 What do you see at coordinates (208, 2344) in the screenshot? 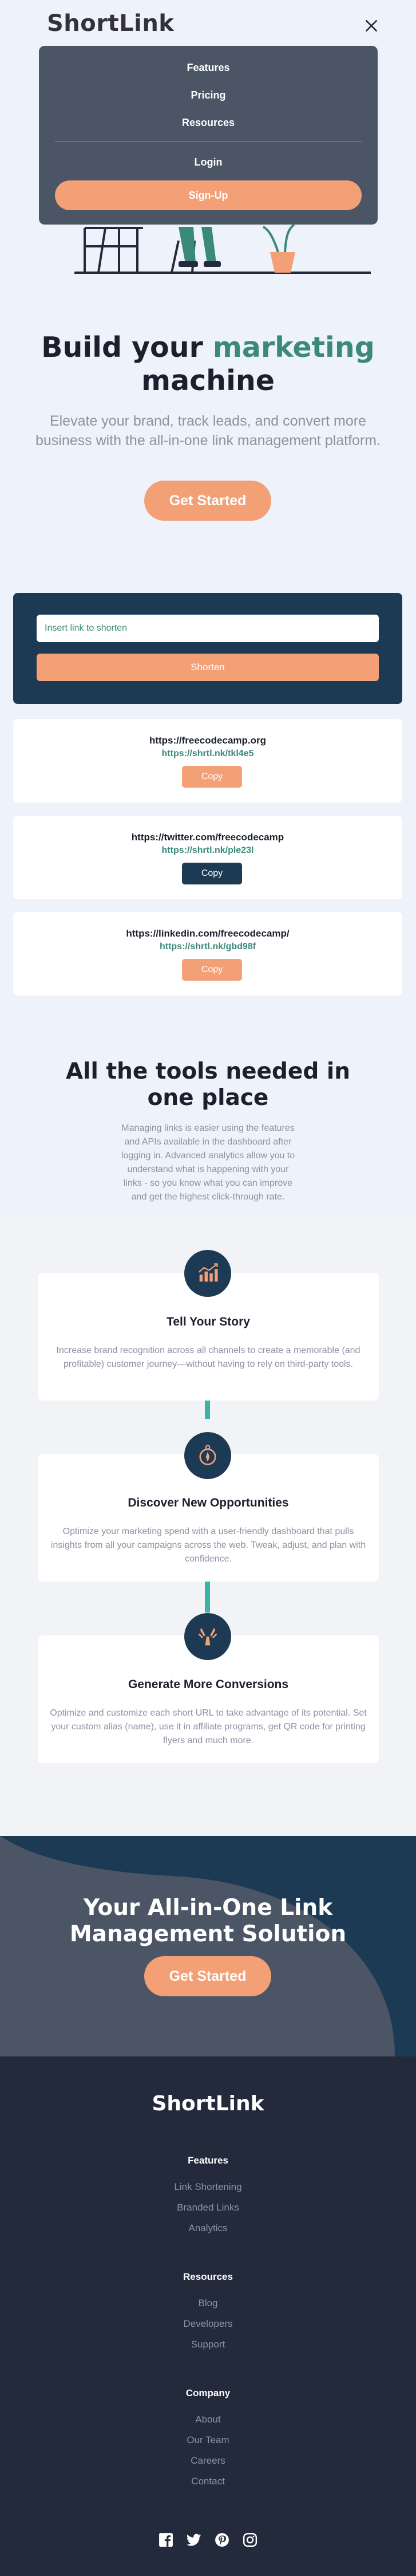
I see `footer-link: Support` at bounding box center [208, 2344].